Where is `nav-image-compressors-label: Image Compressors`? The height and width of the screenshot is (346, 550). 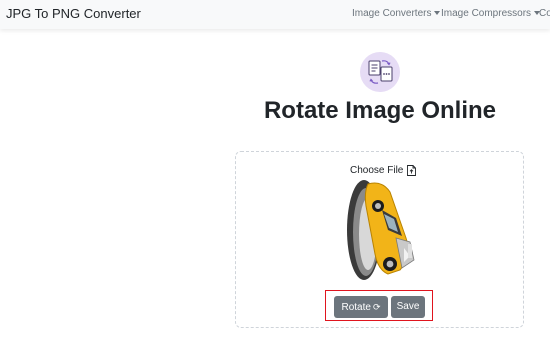
nav-image-compressors-label: Image Compressors is located at coordinates (486, 13).